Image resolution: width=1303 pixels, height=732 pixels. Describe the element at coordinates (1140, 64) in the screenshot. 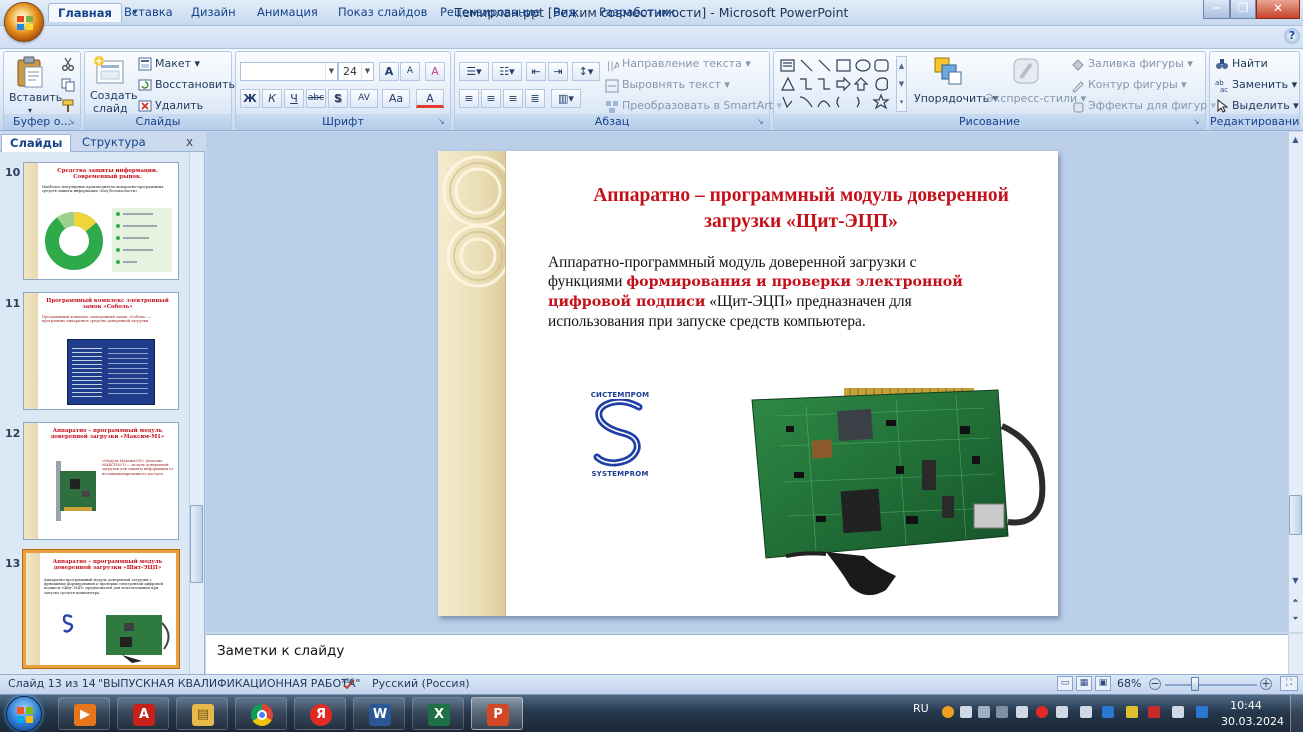

I see `shape-fill-button: Заливка фигуры ▾` at that location.